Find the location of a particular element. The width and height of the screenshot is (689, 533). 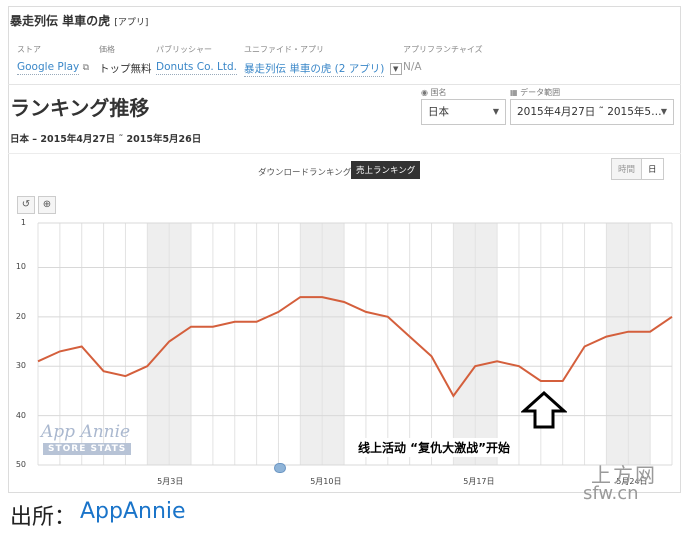

meta-price: 価格 トップ無料 is located at coordinates (125, 60).